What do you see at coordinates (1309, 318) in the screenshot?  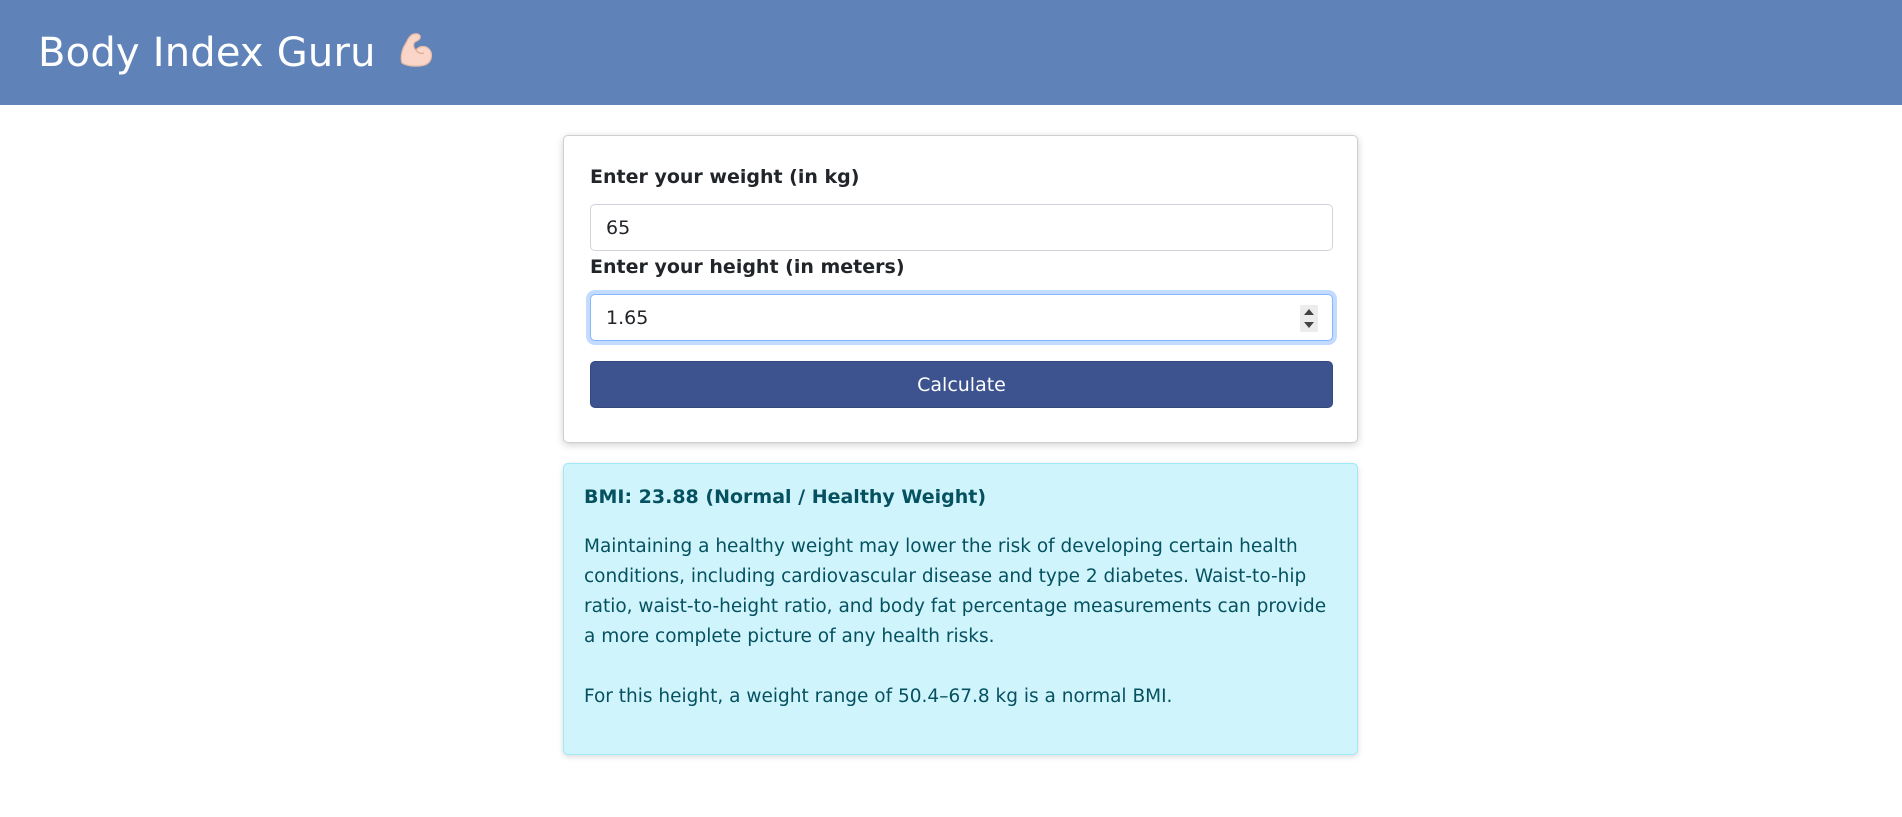 I see `number-spinner` at bounding box center [1309, 318].